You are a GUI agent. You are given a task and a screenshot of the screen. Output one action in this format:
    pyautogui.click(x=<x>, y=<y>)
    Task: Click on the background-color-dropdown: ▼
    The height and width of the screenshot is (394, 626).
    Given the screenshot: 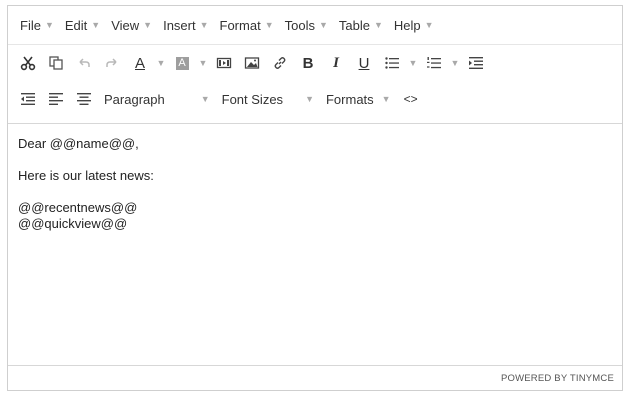 What is the action you would take?
    pyautogui.click(x=203, y=63)
    